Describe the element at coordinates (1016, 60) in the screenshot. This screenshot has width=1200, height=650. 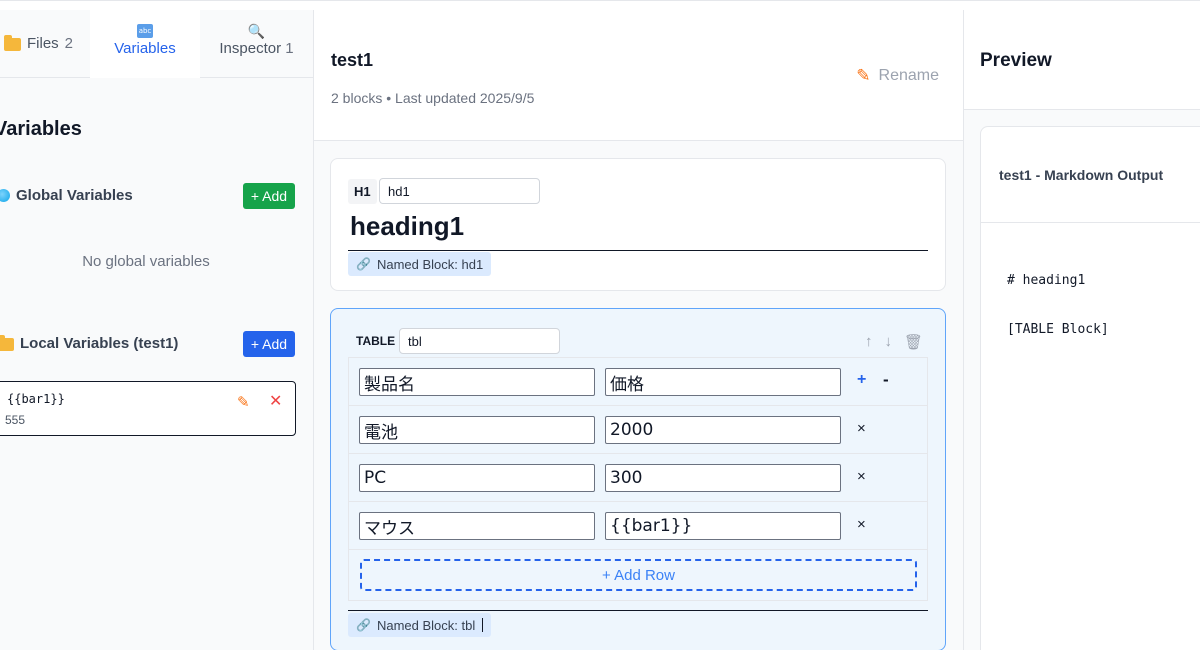
I see `preview-title: Preview` at that location.